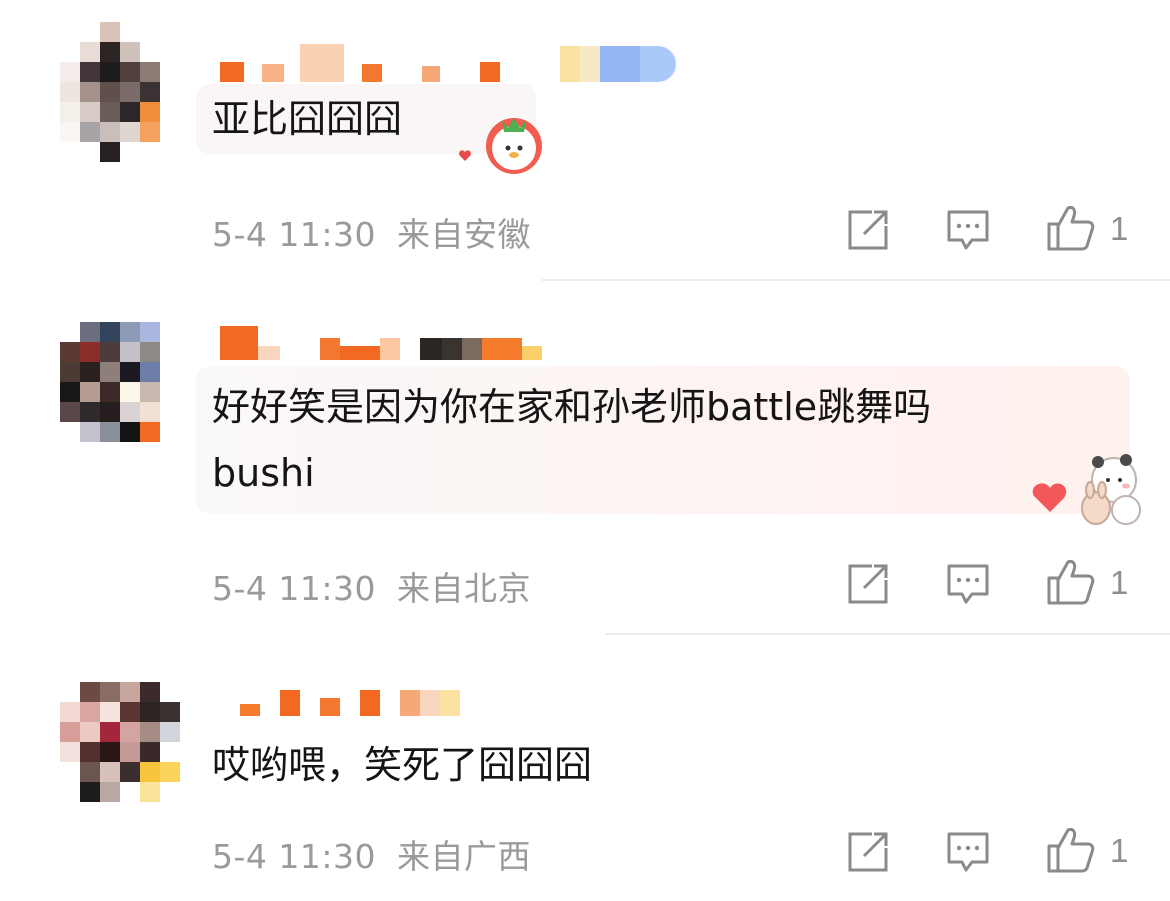  What do you see at coordinates (1086, 490) in the screenshot?
I see `bear-heart-sticker-icon` at bounding box center [1086, 490].